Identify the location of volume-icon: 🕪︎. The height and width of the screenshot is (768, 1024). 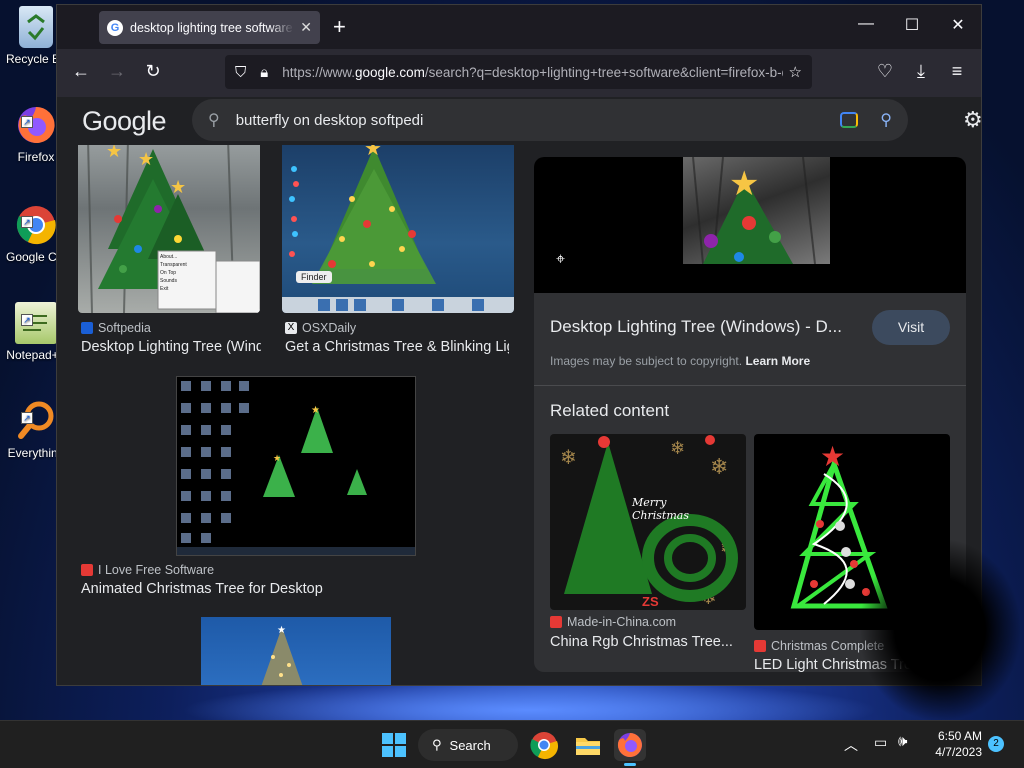
(902, 741).